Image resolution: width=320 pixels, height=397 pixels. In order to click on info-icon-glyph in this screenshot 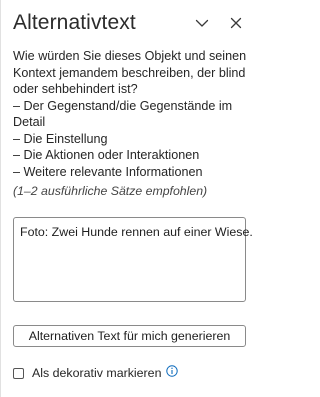, I will do `click(172, 371)`.